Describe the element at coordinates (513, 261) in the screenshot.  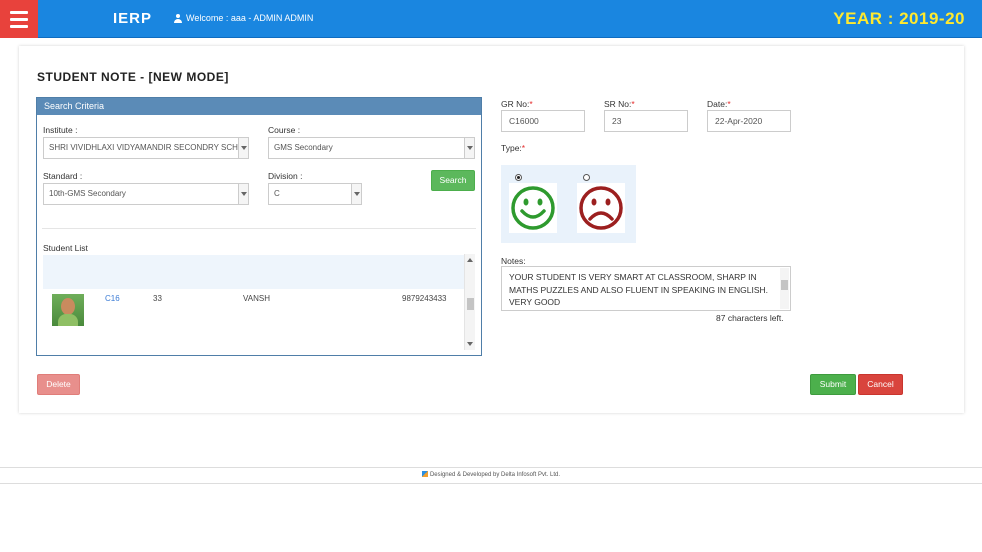
I see `notes-label: Notes:` at that location.